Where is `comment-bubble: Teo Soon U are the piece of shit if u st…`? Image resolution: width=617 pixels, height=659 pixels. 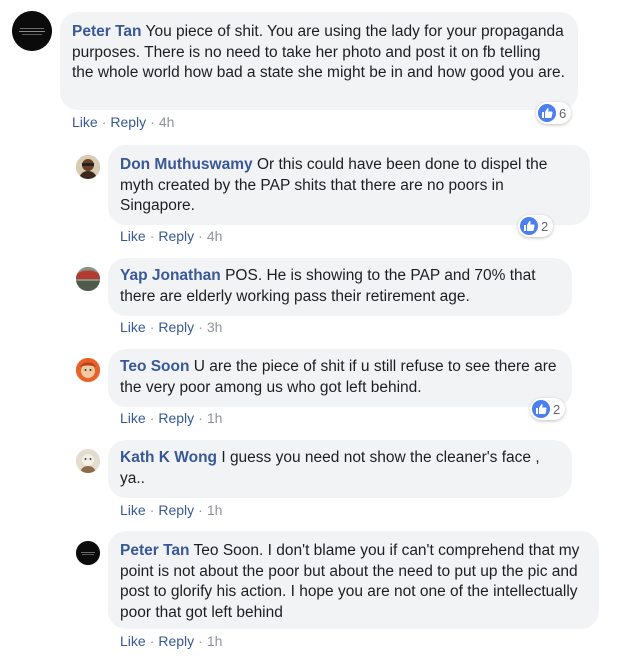 comment-bubble: Teo Soon U are the piece of shit if u st… is located at coordinates (340, 378).